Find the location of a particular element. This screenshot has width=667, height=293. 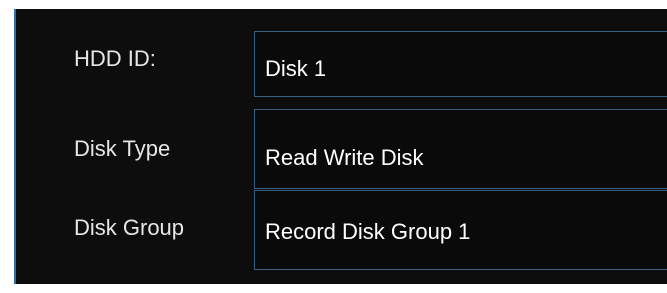

disk-type-label: Disk Type is located at coordinates (122, 148).